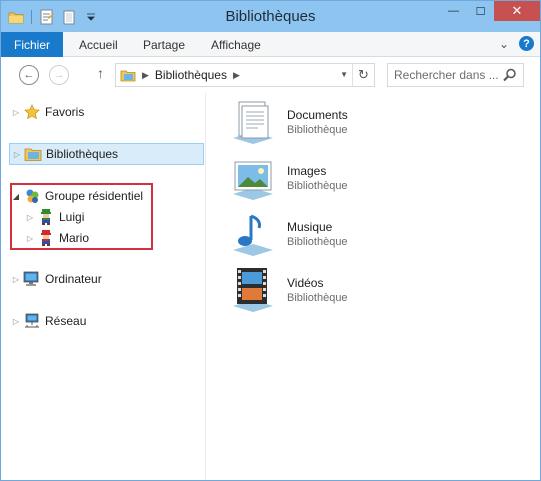 The image size is (541, 481). Describe the element at coordinates (517, 11) in the screenshot. I see `close-button: ✕` at that location.